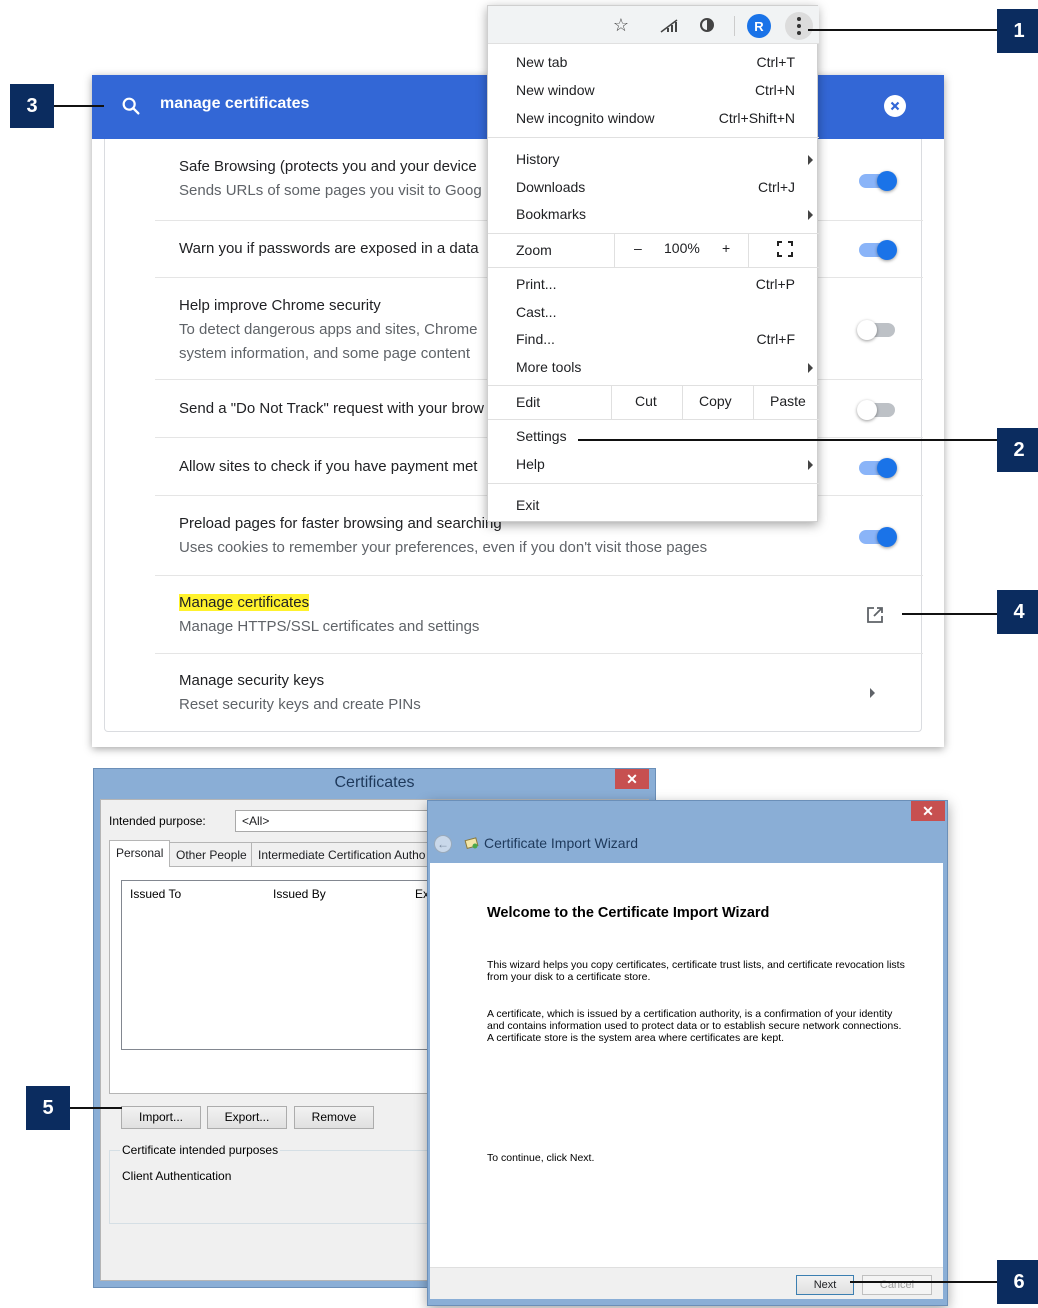  Describe the element at coordinates (726, 248) in the screenshot. I see `zoom-in-button: +` at that location.